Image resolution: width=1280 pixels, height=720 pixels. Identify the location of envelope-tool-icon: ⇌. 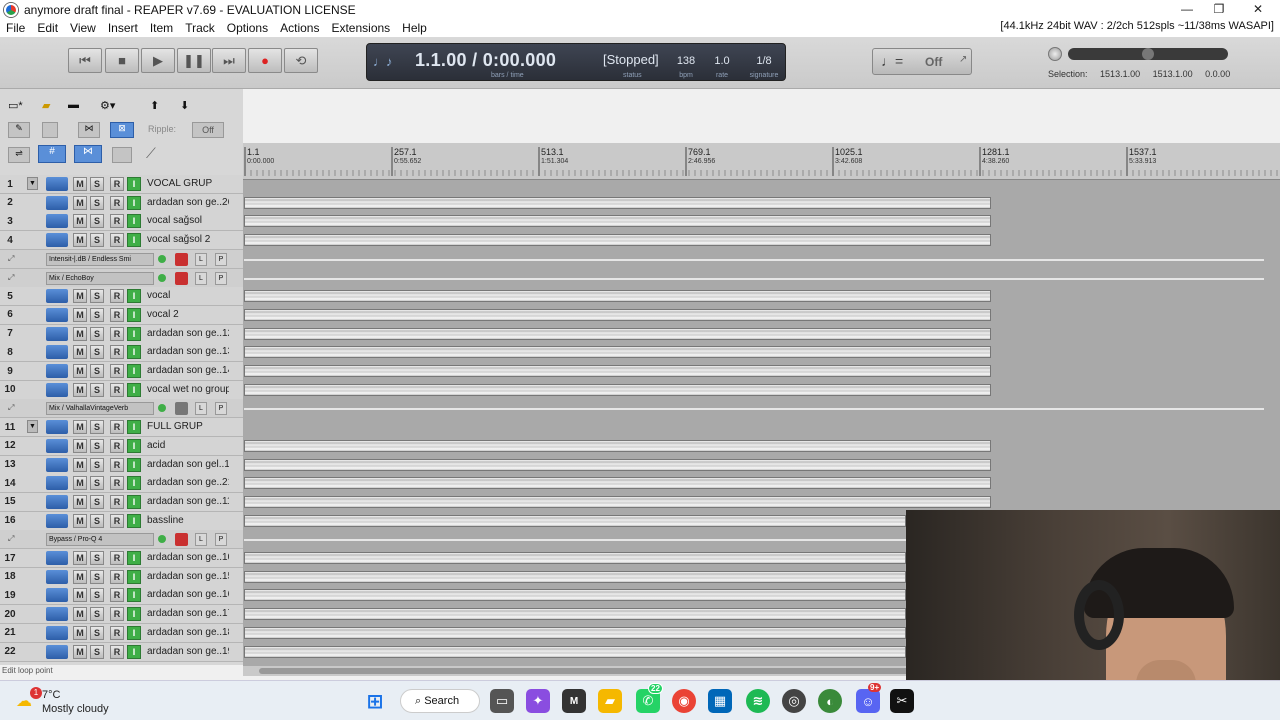
(19, 155).